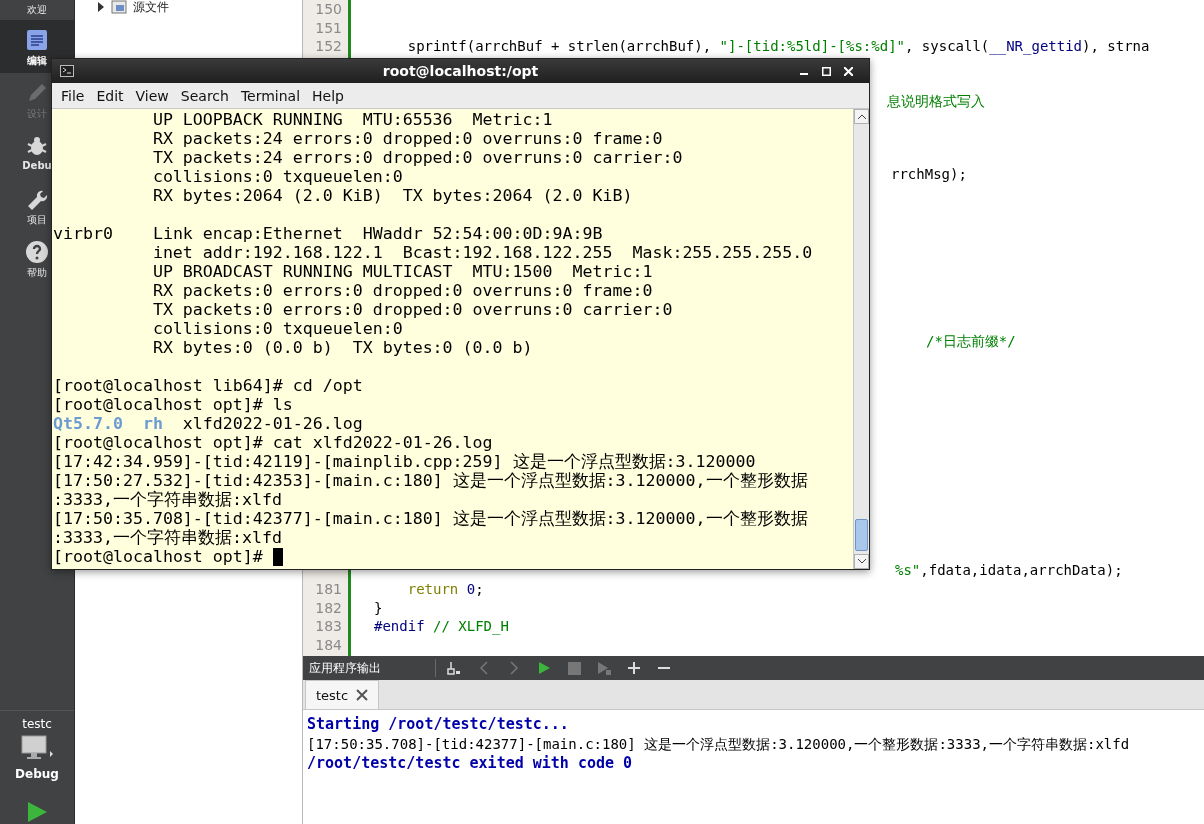  Describe the element at coordinates (173, 404) in the screenshot. I see `terminal-line: [root@localhost opt]# ls` at that location.